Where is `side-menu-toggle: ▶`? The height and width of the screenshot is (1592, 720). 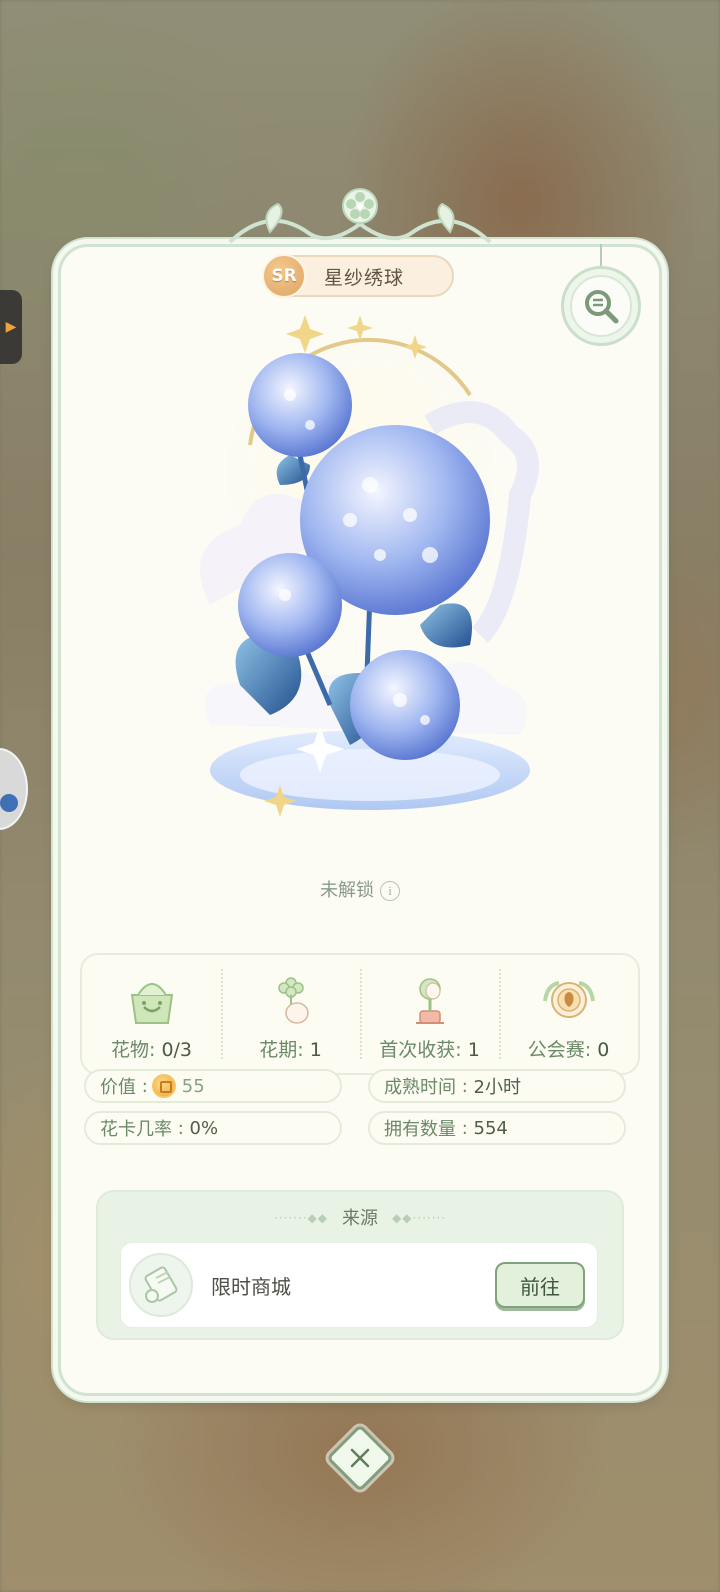 side-menu-toggle: ▶ is located at coordinates (11, 327).